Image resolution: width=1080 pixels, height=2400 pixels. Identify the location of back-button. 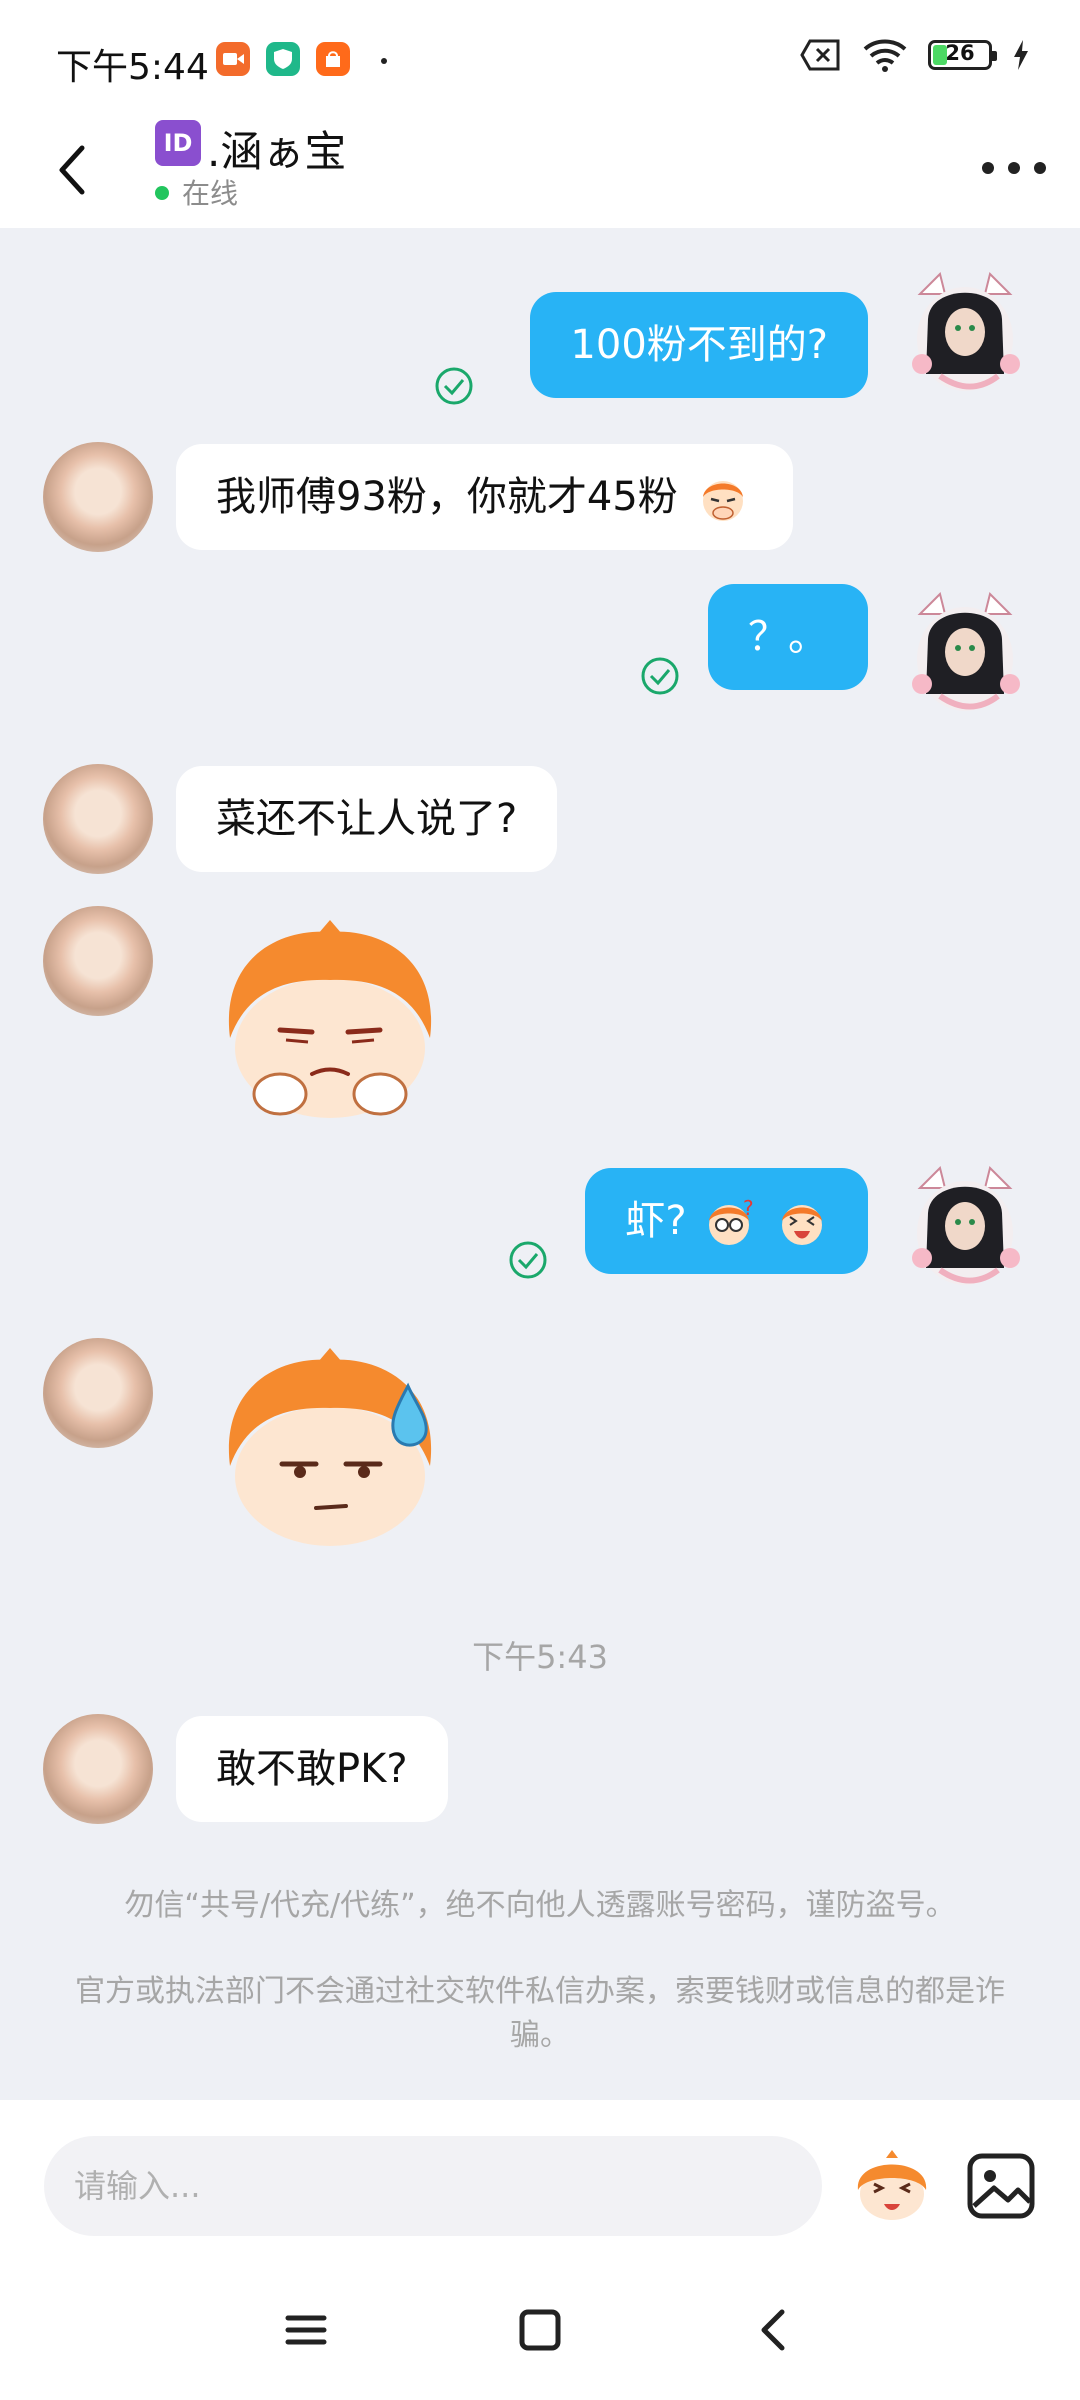
(74, 170).